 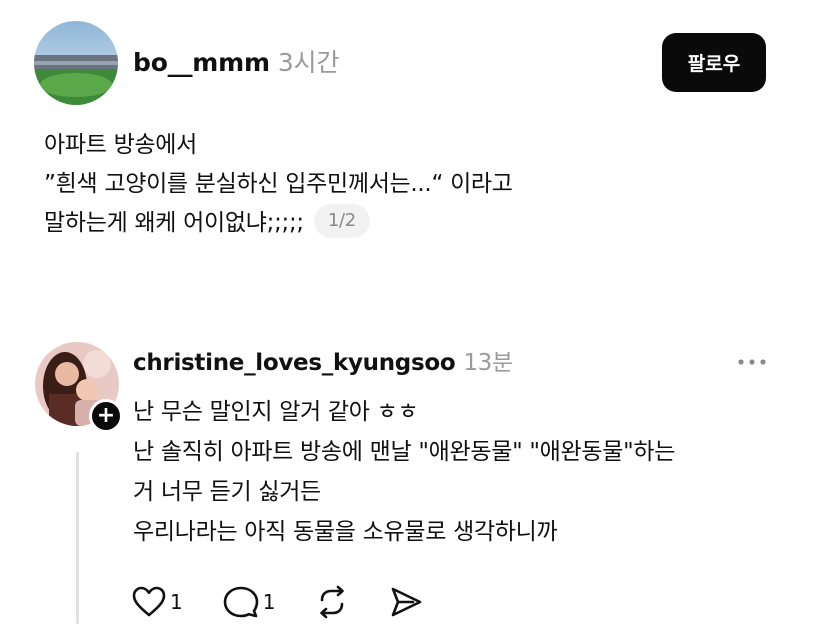 I want to click on comment-button: 1, so click(x=249, y=602).